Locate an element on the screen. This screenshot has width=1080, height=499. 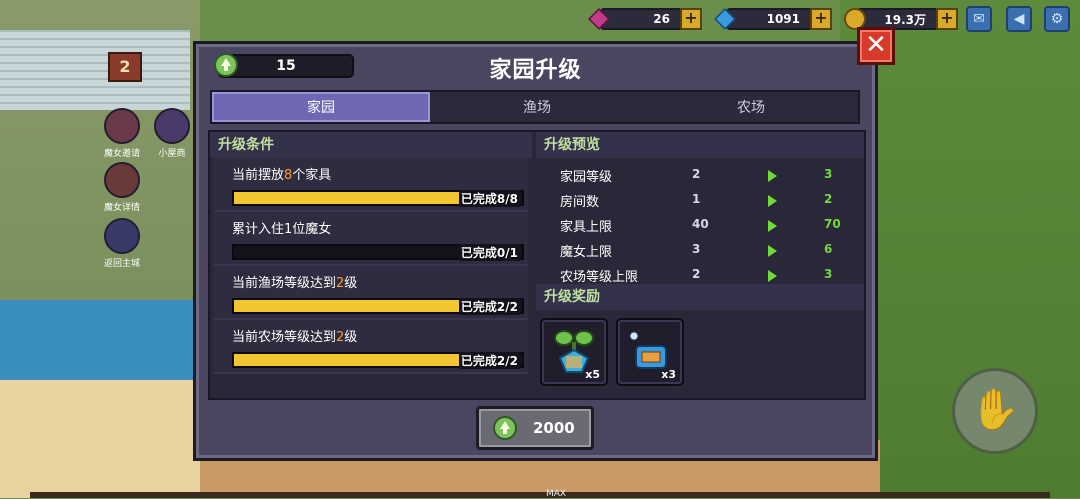
tab-home: 家园 is located at coordinates (321, 107).